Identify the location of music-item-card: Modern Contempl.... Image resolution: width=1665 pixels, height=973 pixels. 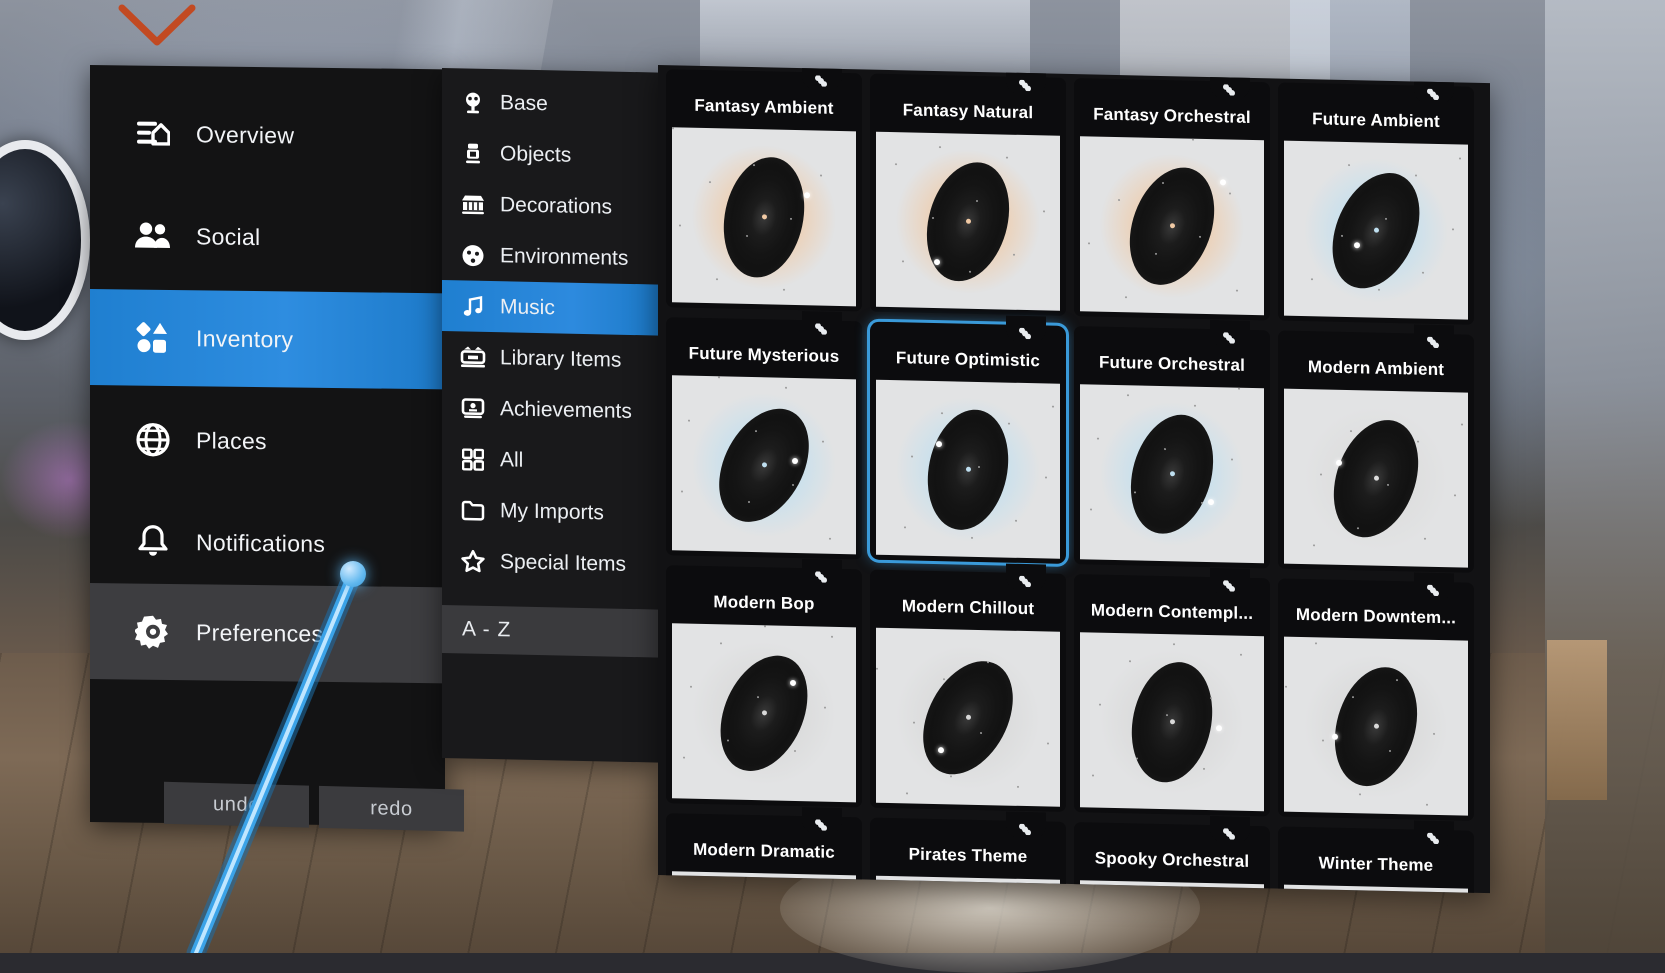
(1172, 695).